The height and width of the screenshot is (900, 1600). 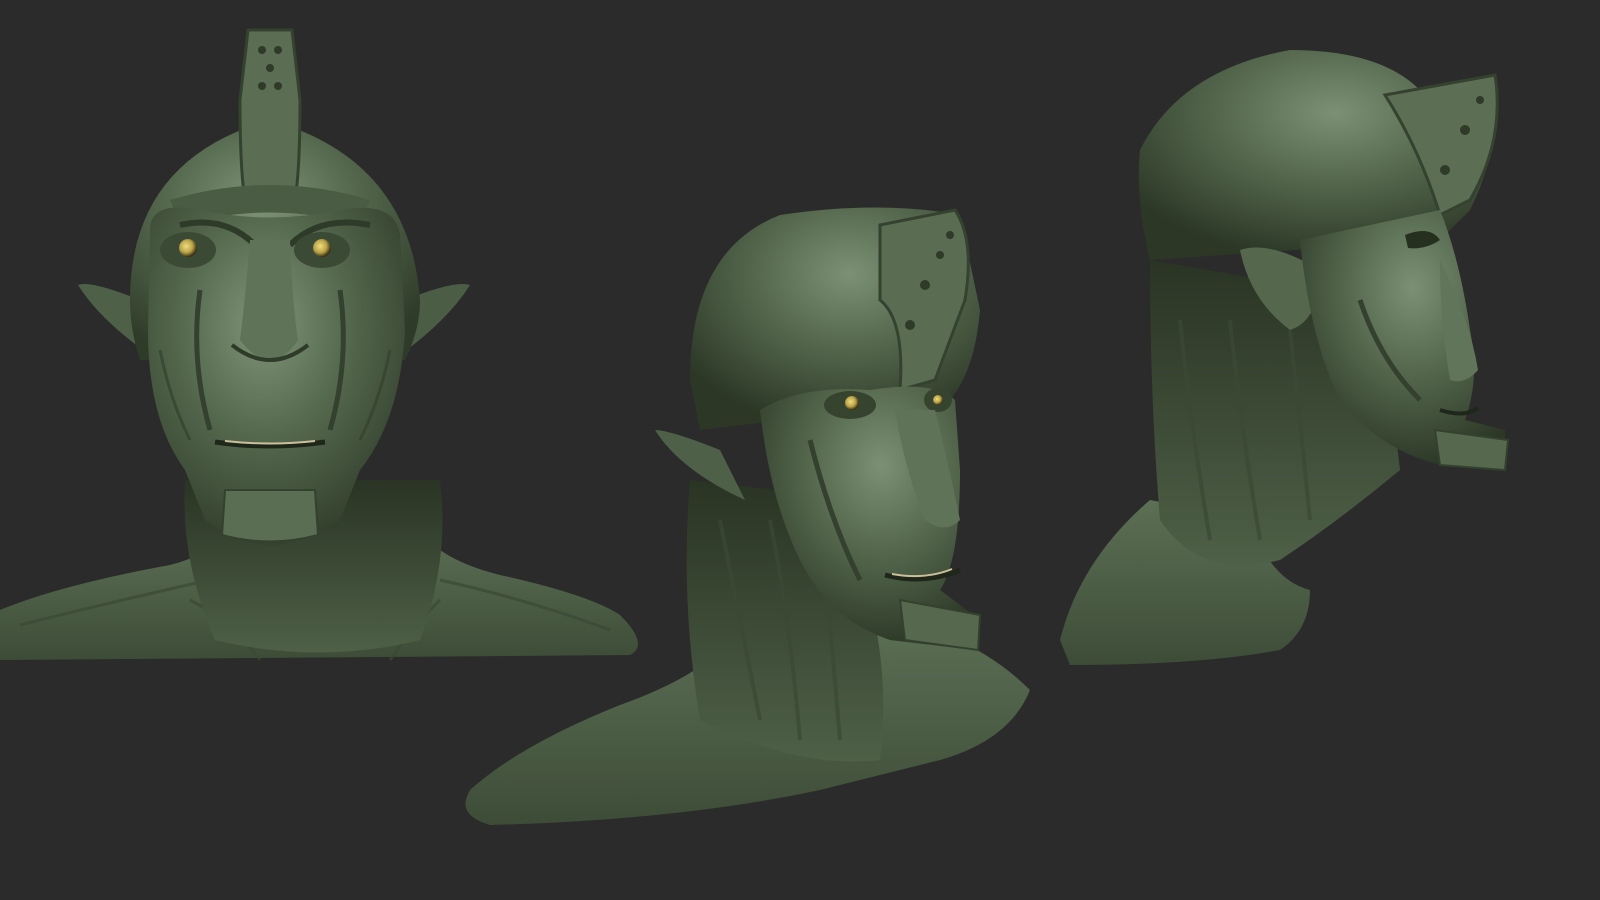 I want to click on tq-left-eye, so click(x=852, y=403).